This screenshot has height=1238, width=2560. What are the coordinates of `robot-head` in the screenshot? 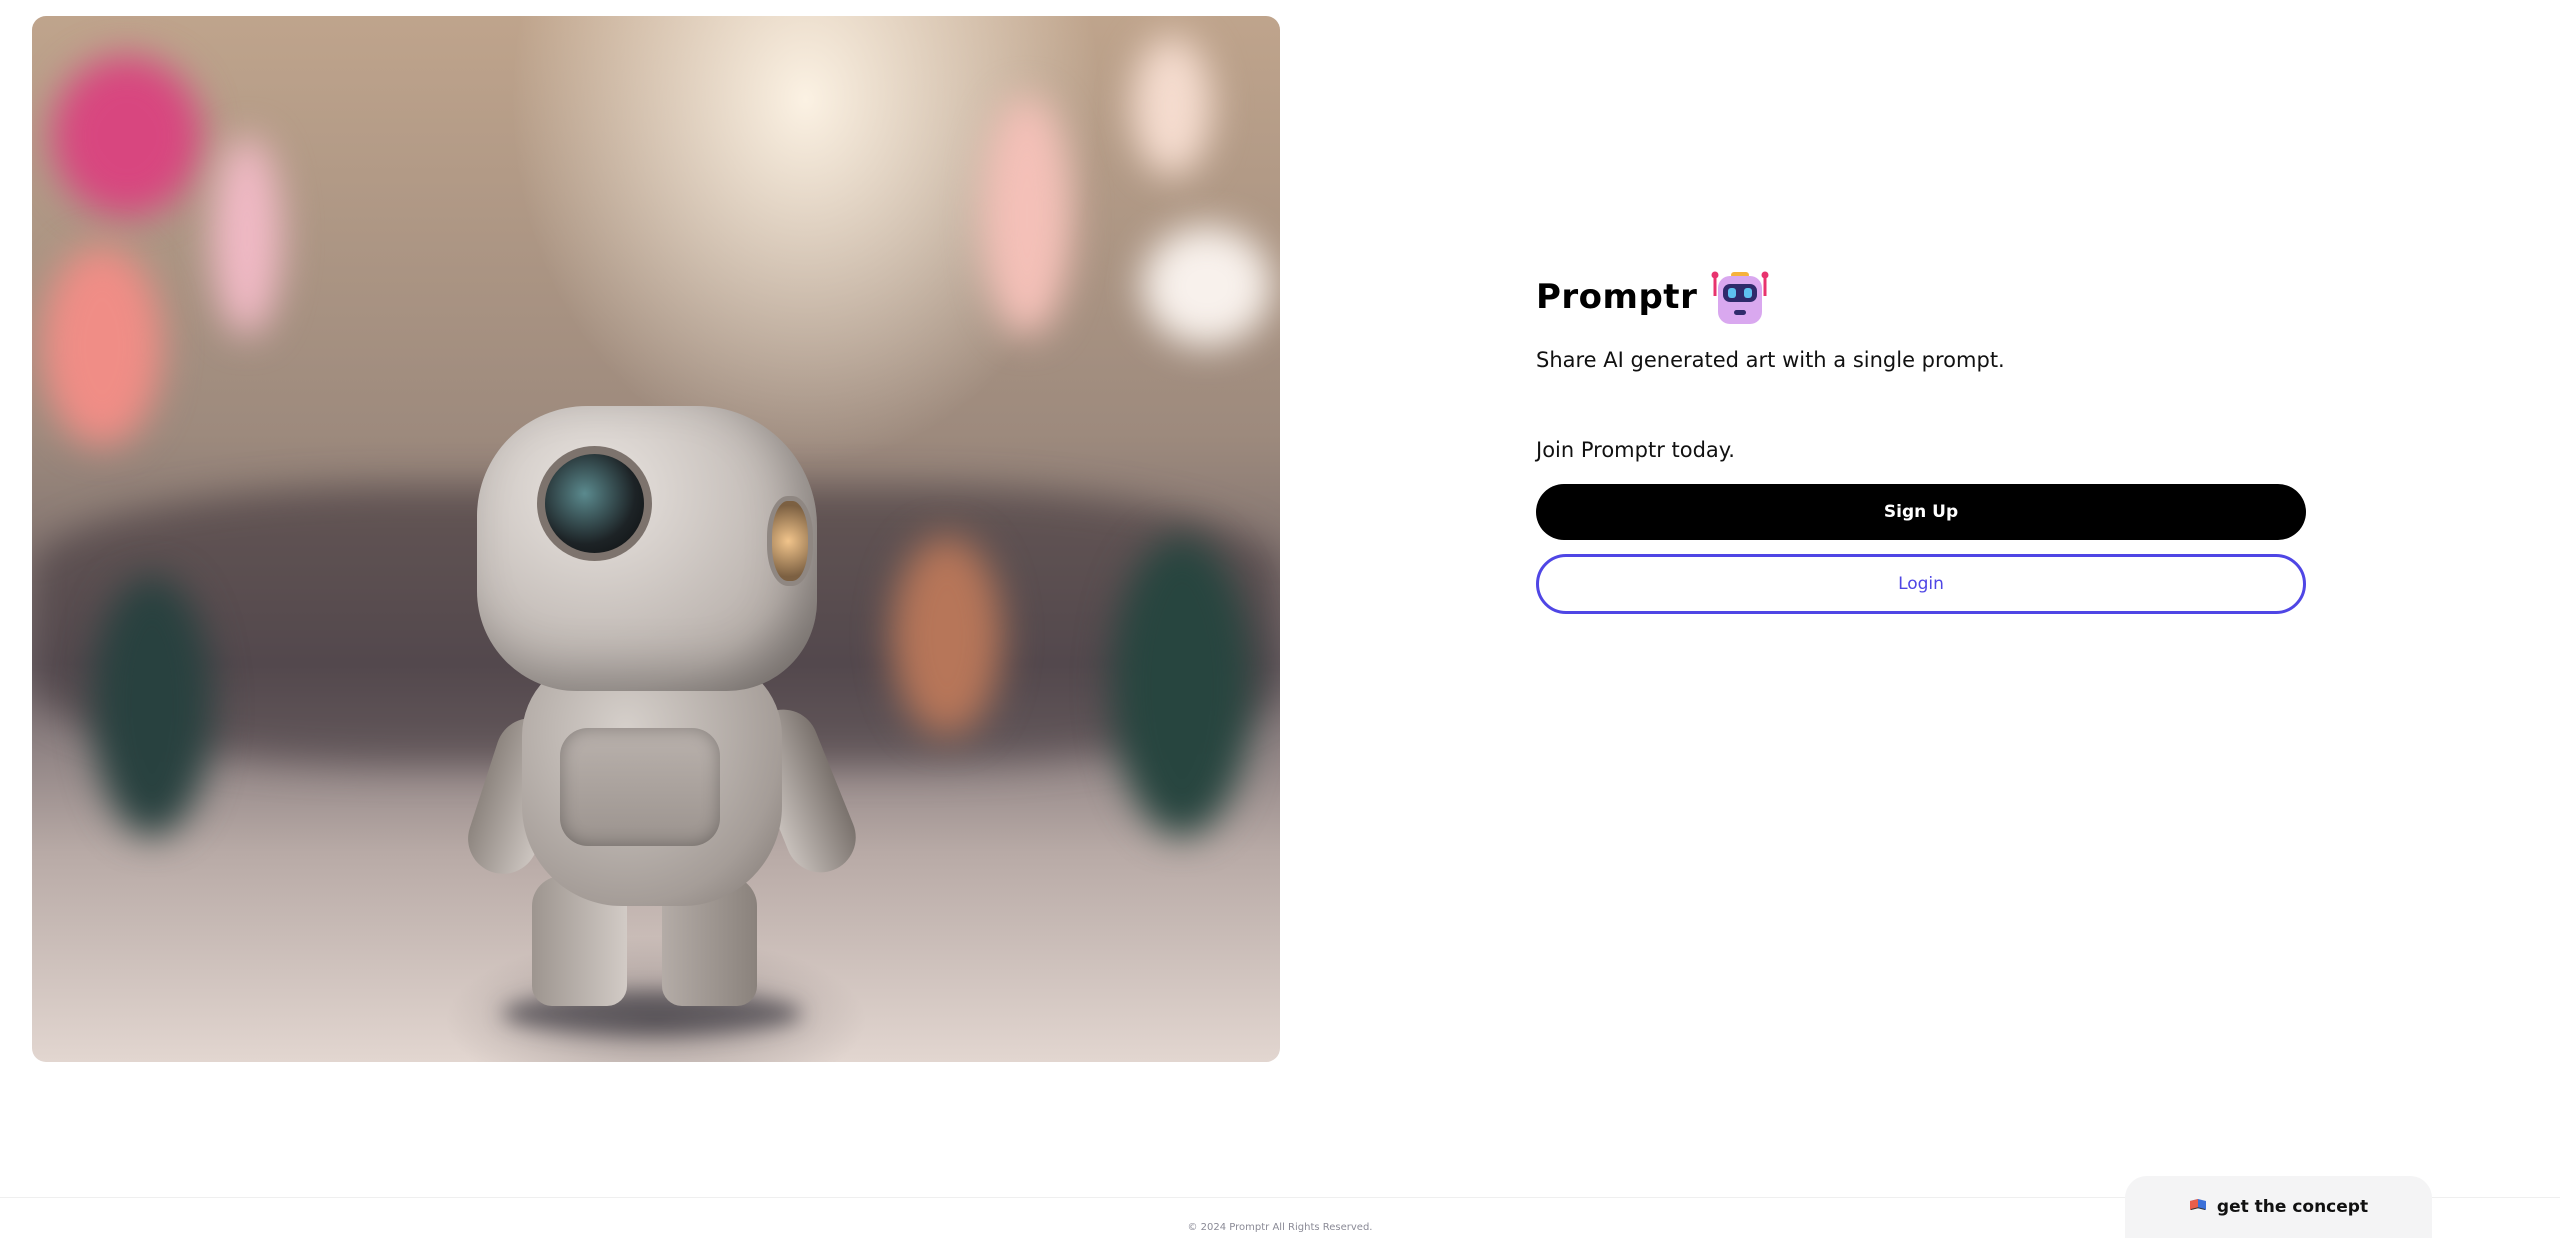 It's located at (647, 548).